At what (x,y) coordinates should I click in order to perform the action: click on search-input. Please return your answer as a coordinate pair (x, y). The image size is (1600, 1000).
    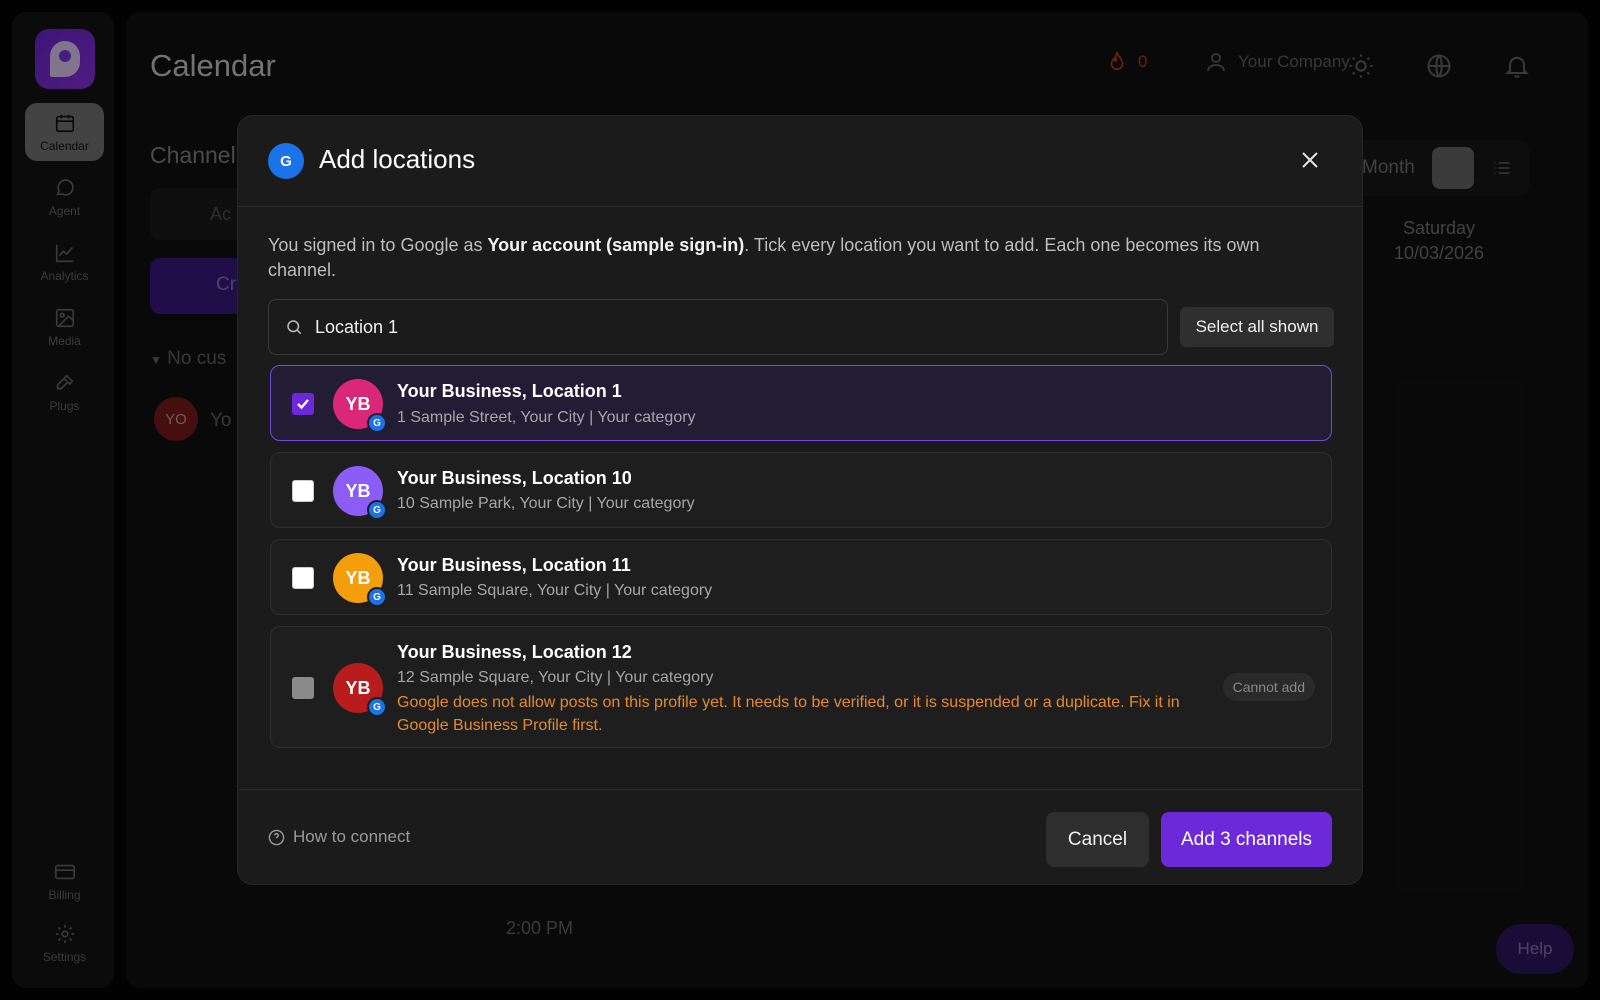
    Looking at the image, I should click on (725, 327).